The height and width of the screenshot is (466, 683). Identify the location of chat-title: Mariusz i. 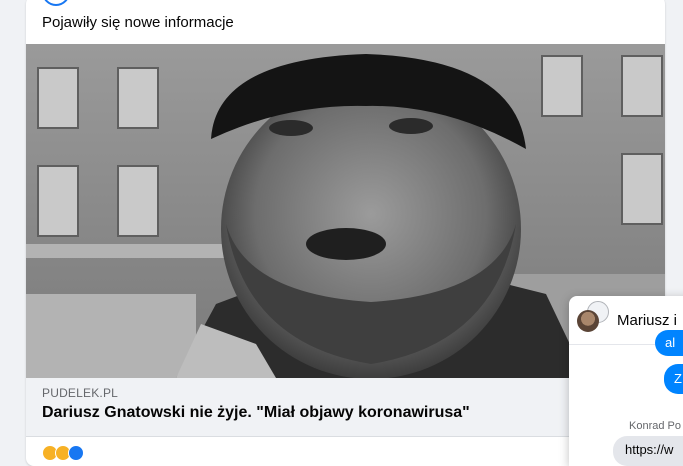
(647, 320).